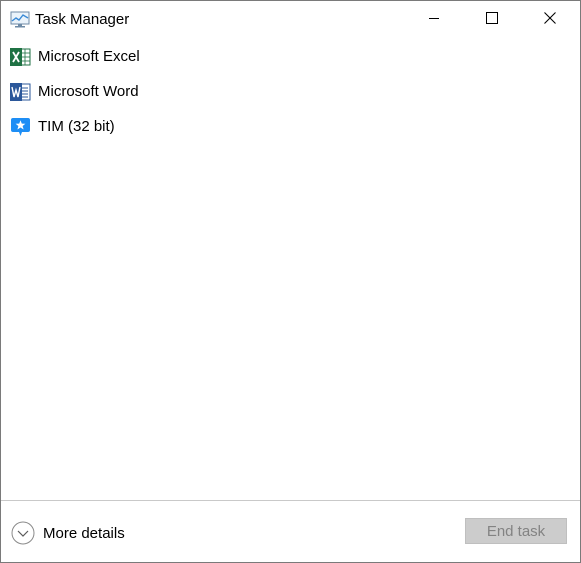  I want to click on close-icon, so click(550, 20).